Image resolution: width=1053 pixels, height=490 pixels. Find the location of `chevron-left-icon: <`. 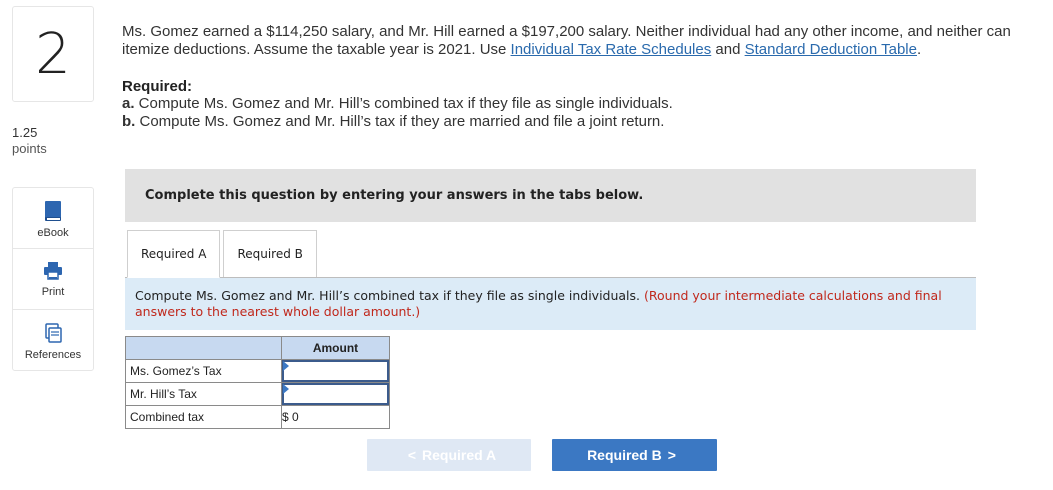

chevron-left-icon: < is located at coordinates (412, 455).